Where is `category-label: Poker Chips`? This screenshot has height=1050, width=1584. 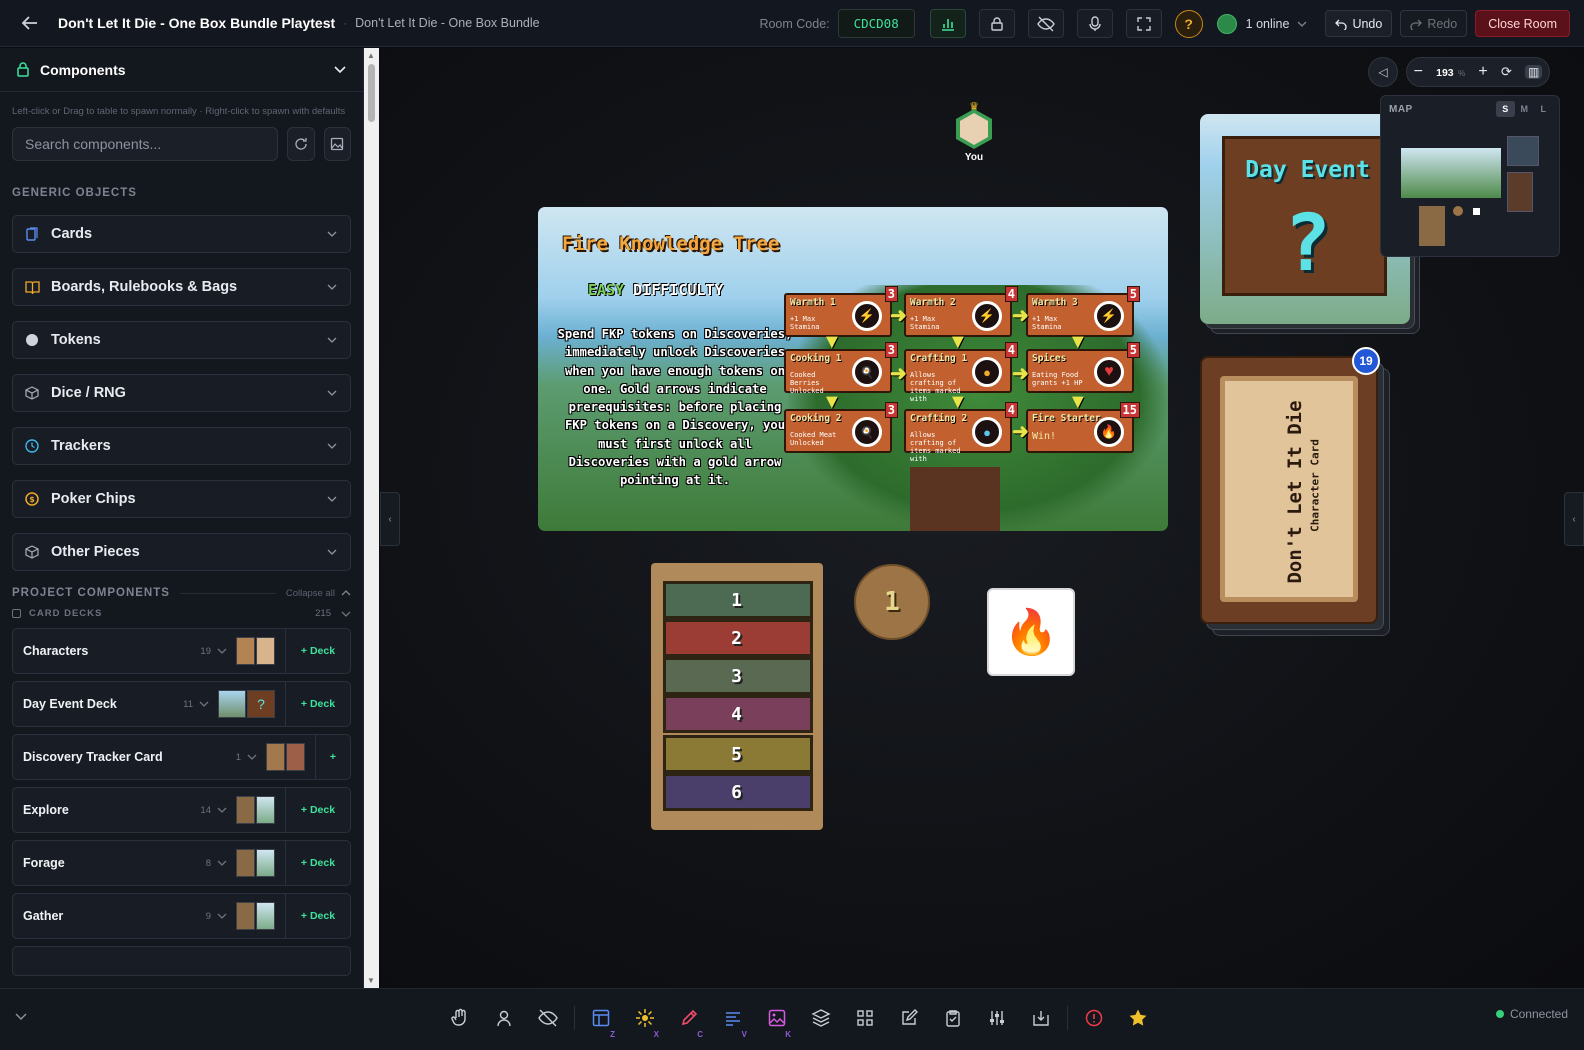 category-label: Poker Chips is located at coordinates (93, 499).